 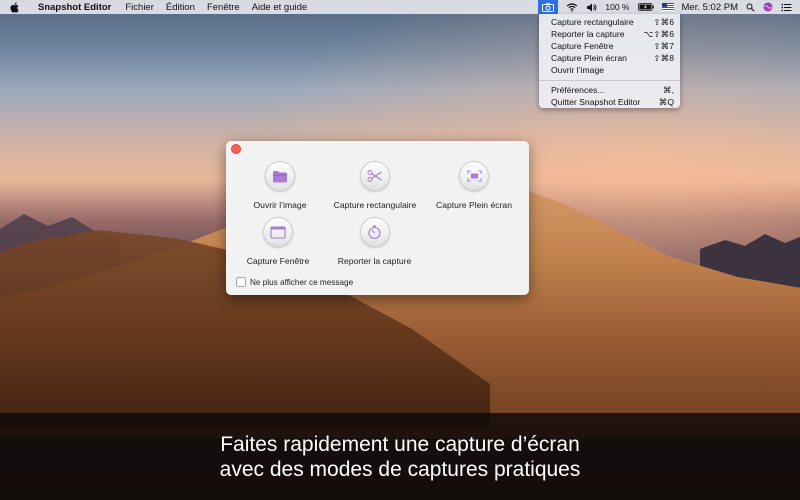 I want to click on menu-item-shortcut: ⇧⌘7, so click(x=663, y=45).